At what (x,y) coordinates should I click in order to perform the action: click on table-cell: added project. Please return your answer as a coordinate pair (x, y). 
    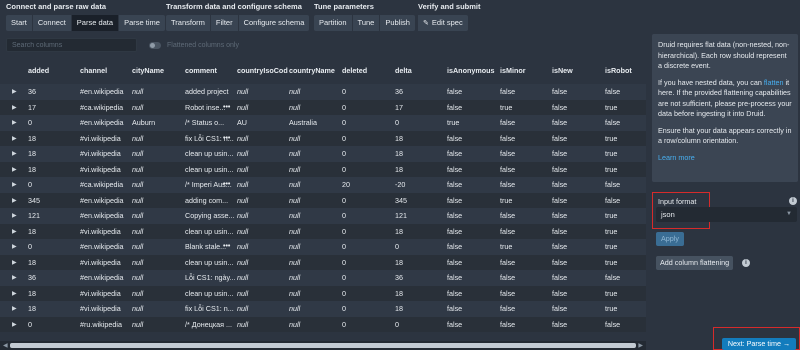
    Looking at the image, I should click on (207, 92).